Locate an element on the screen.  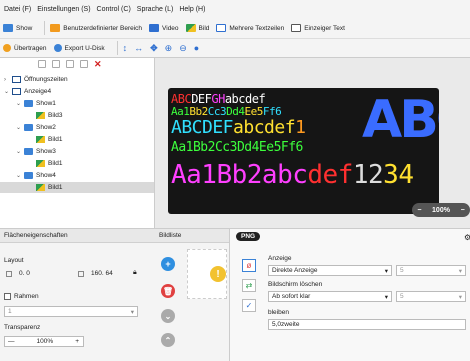
plus-button: + is located at coordinates (77, 341).